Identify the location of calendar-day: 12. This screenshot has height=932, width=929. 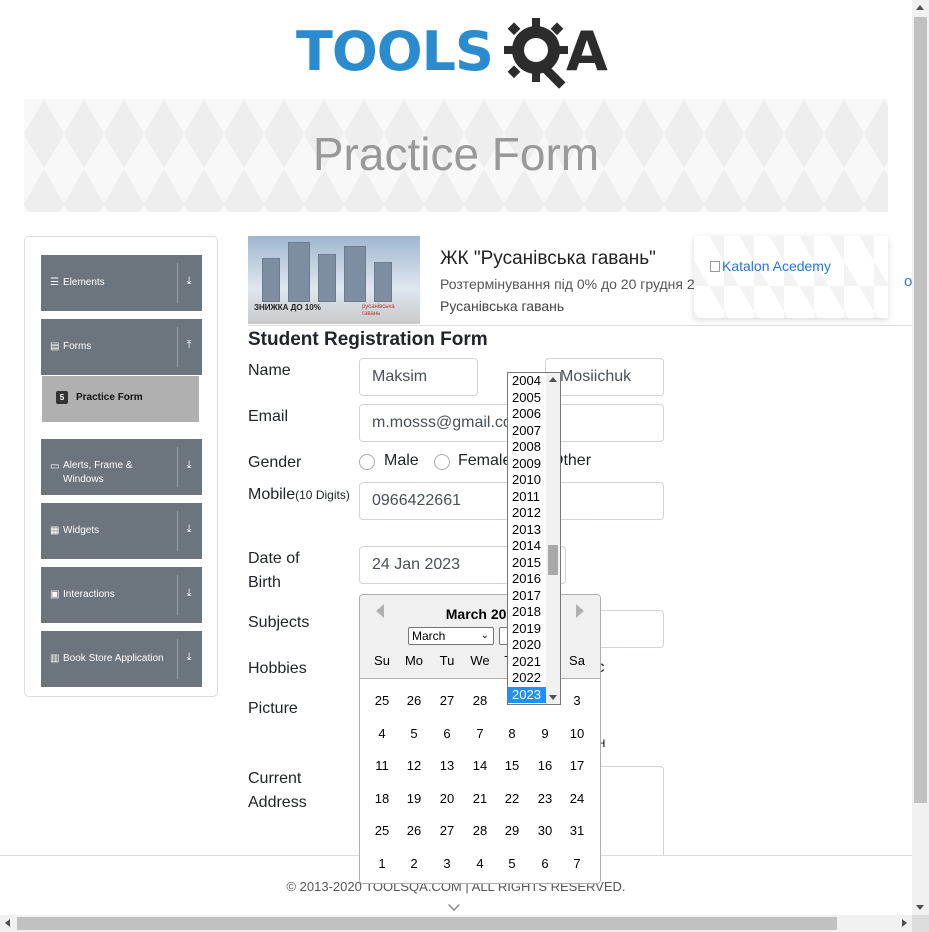
(414, 765).